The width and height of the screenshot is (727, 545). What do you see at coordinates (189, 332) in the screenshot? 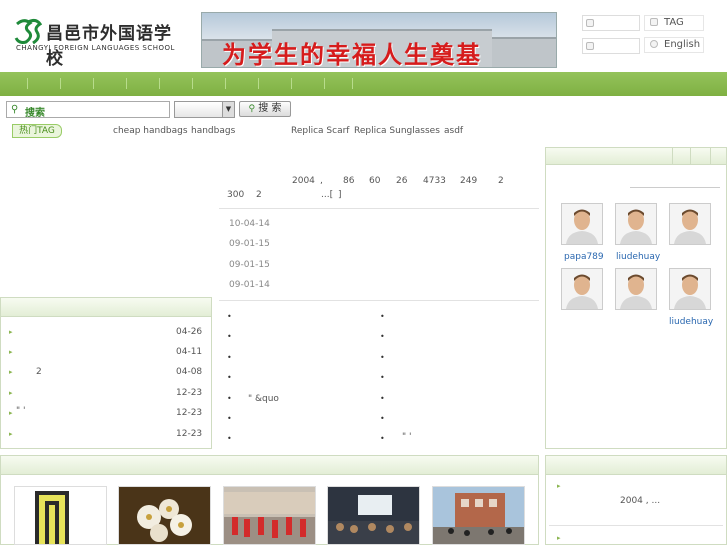
I see `left-list-date: 04-26` at bounding box center [189, 332].